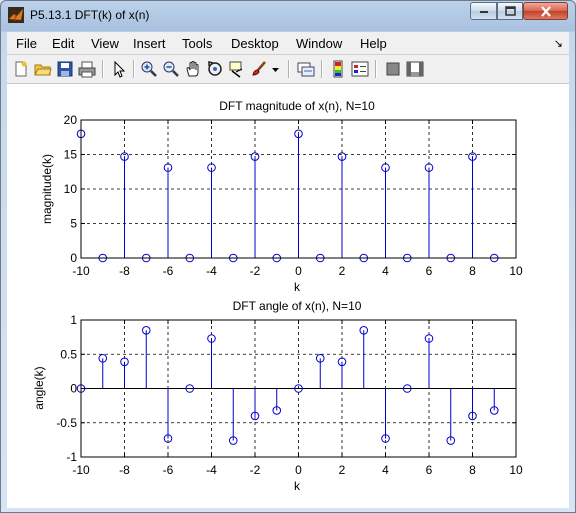 The height and width of the screenshot is (513, 576). Describe the element at coordinates (342, 271) in the screenshot. I see `axes1-xtick-label: 2` at that location.